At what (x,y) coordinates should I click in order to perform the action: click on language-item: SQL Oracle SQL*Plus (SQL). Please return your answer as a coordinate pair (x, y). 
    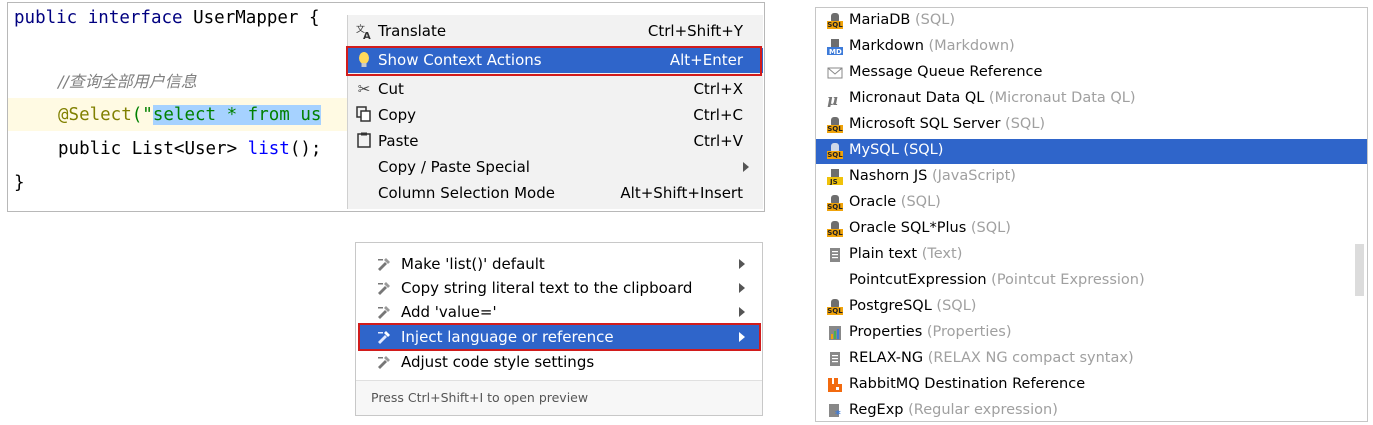
    Looking at the image, I should click on (1091, 229).